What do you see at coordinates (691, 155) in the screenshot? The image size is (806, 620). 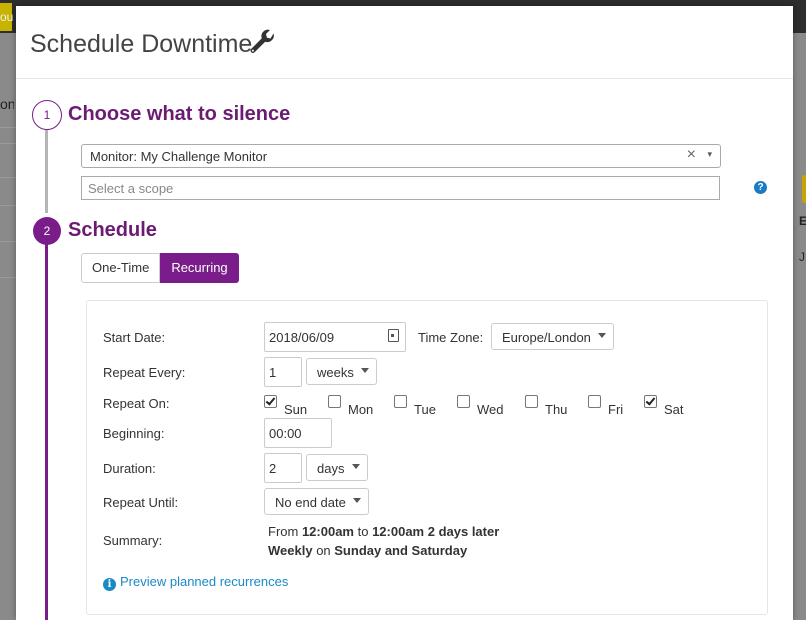 I see `clear-selection-icon: ×` at bounding box center [691, 155].